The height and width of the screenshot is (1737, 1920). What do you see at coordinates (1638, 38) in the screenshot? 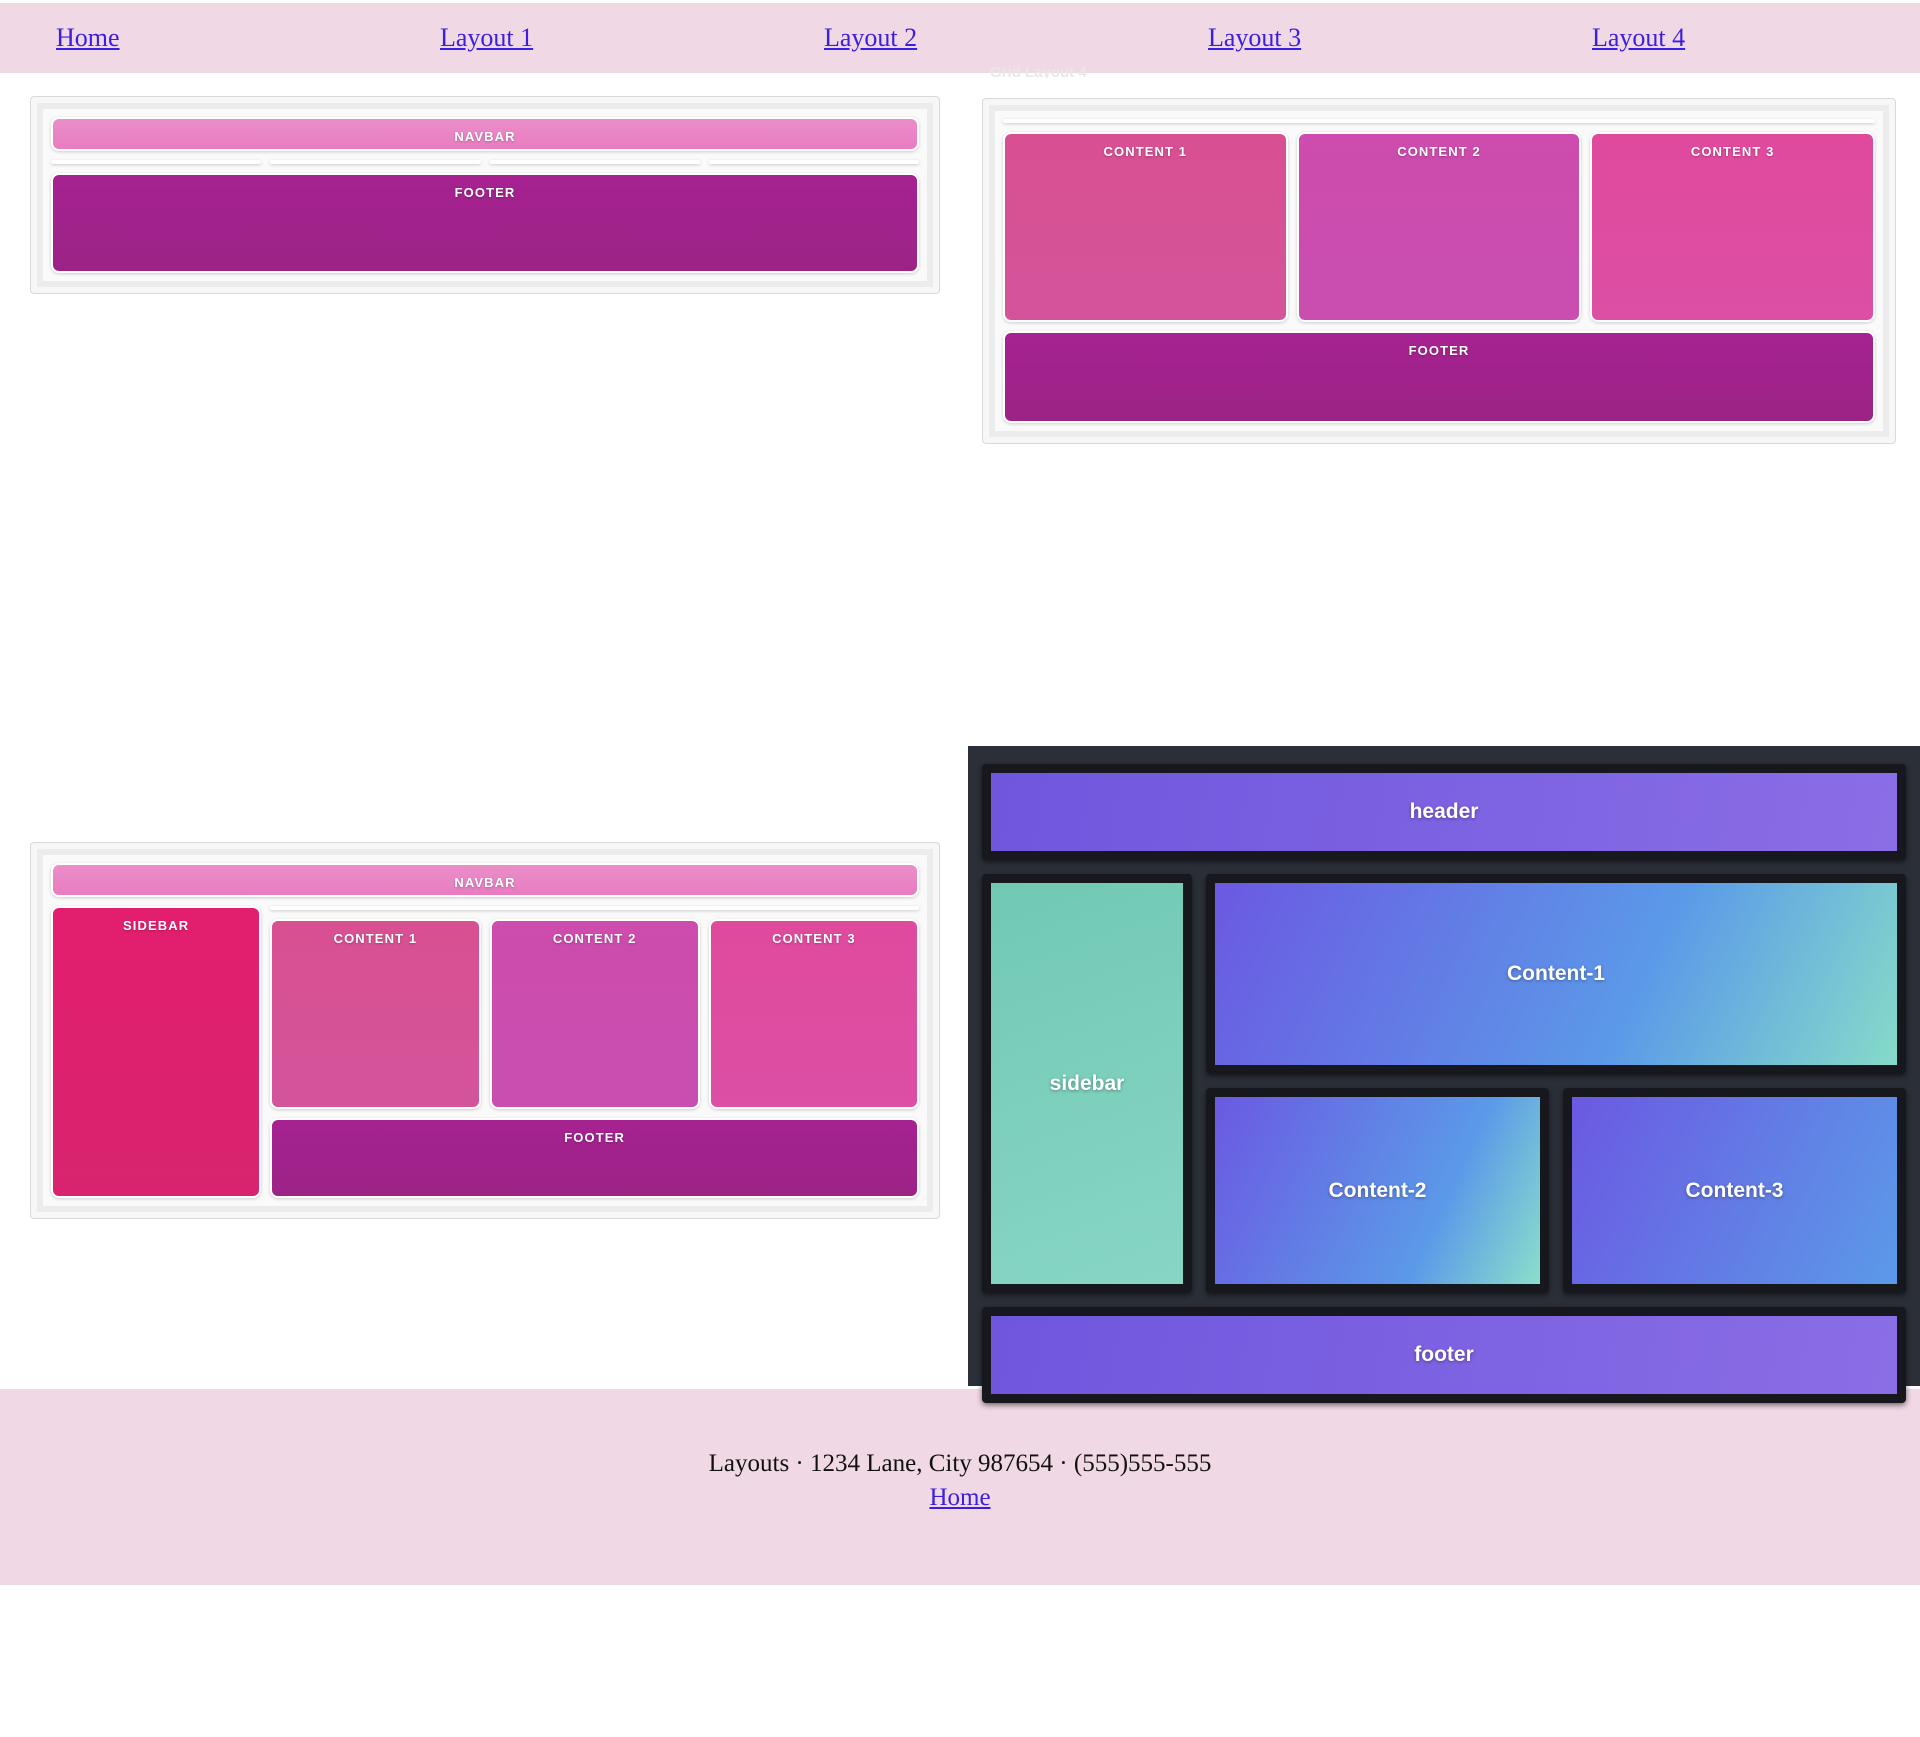
I see `nav-link-layout-4: Layout 4` at bounding box center [1638, 38].